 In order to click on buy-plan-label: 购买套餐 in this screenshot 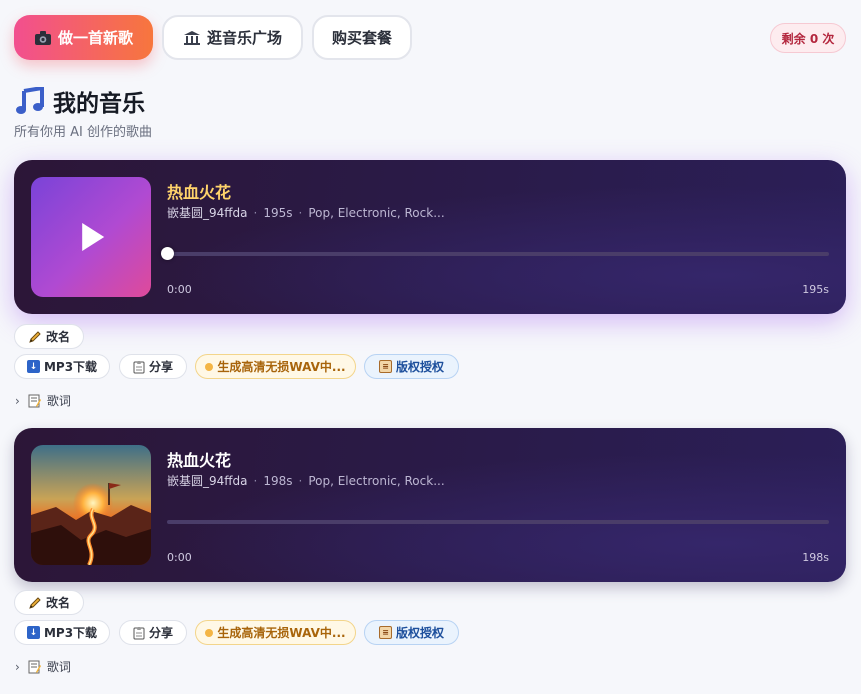, I will do `click(361, 38)`.